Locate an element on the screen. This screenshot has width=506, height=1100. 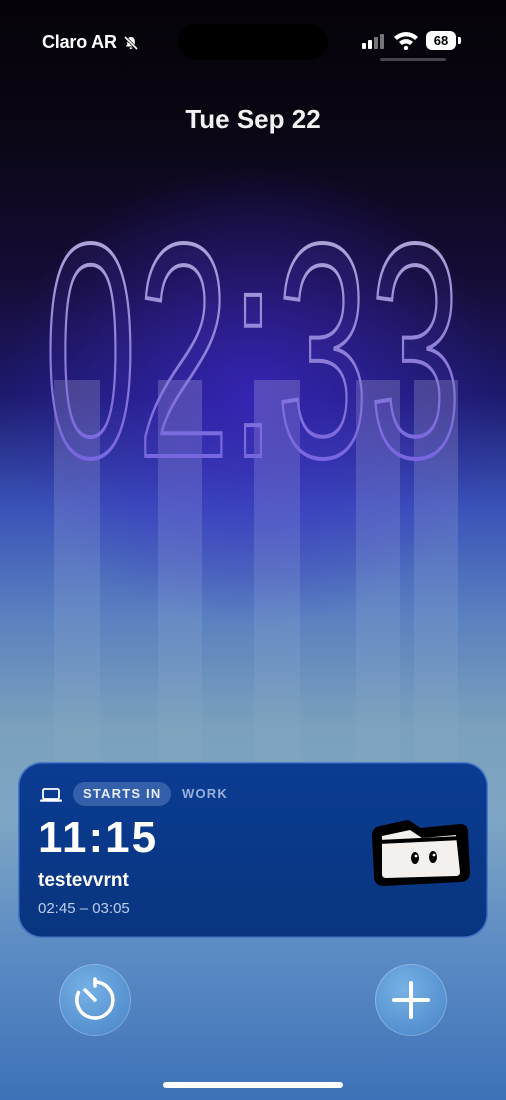
notification-pill is located at coordinates (413, 59).